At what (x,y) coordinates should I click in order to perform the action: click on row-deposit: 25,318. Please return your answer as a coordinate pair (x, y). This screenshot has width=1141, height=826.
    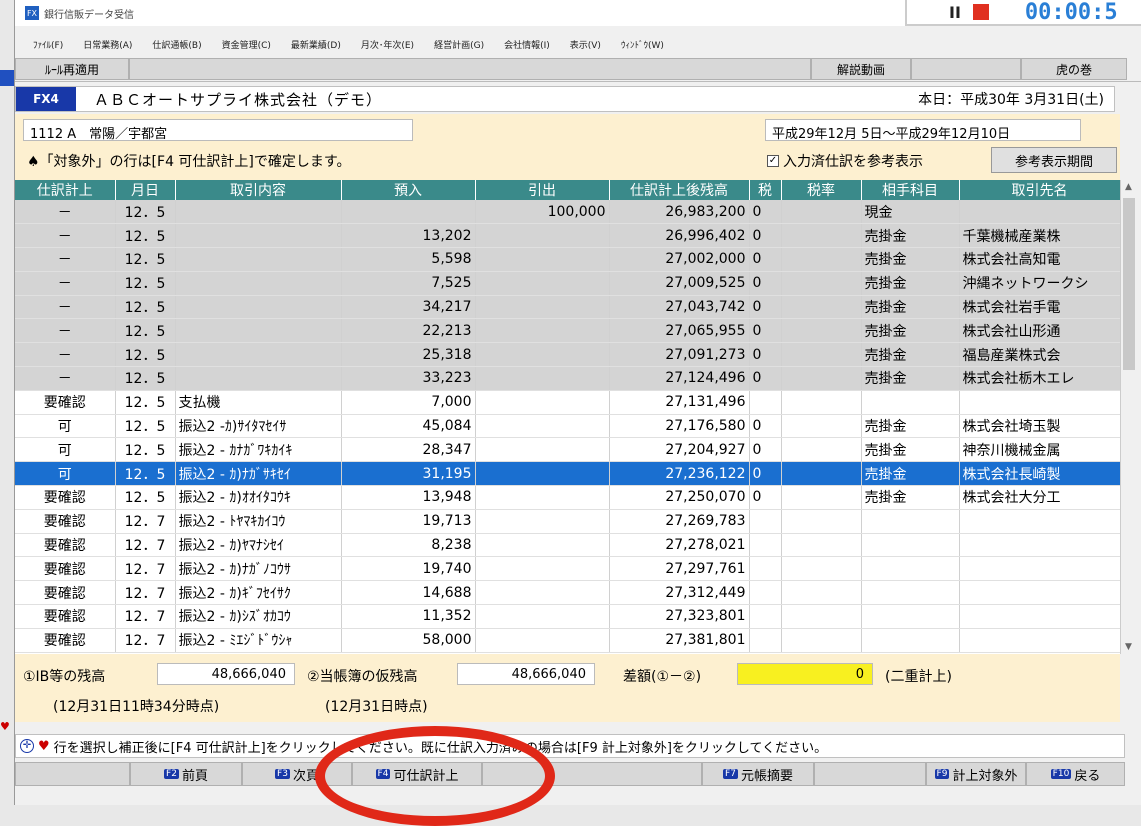
    Looking at the image, I should click on (408, 355).